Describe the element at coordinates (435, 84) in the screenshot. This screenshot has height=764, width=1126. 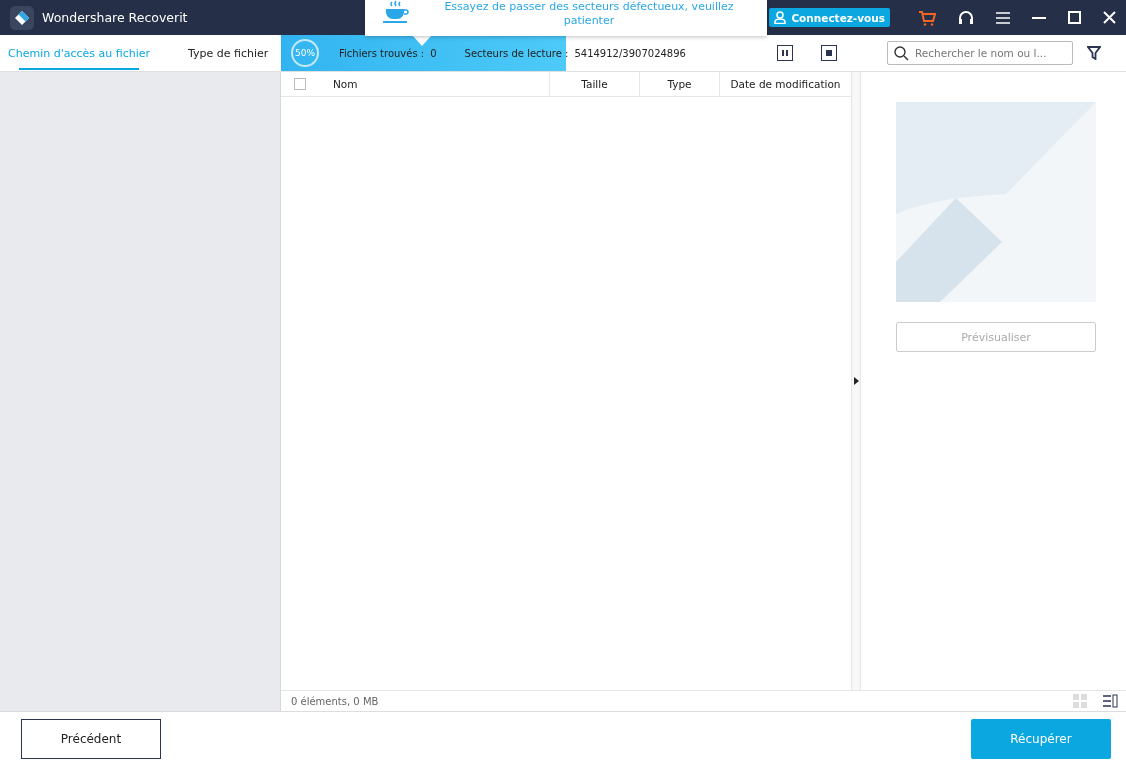
I see `column-header: Nom` at that location.